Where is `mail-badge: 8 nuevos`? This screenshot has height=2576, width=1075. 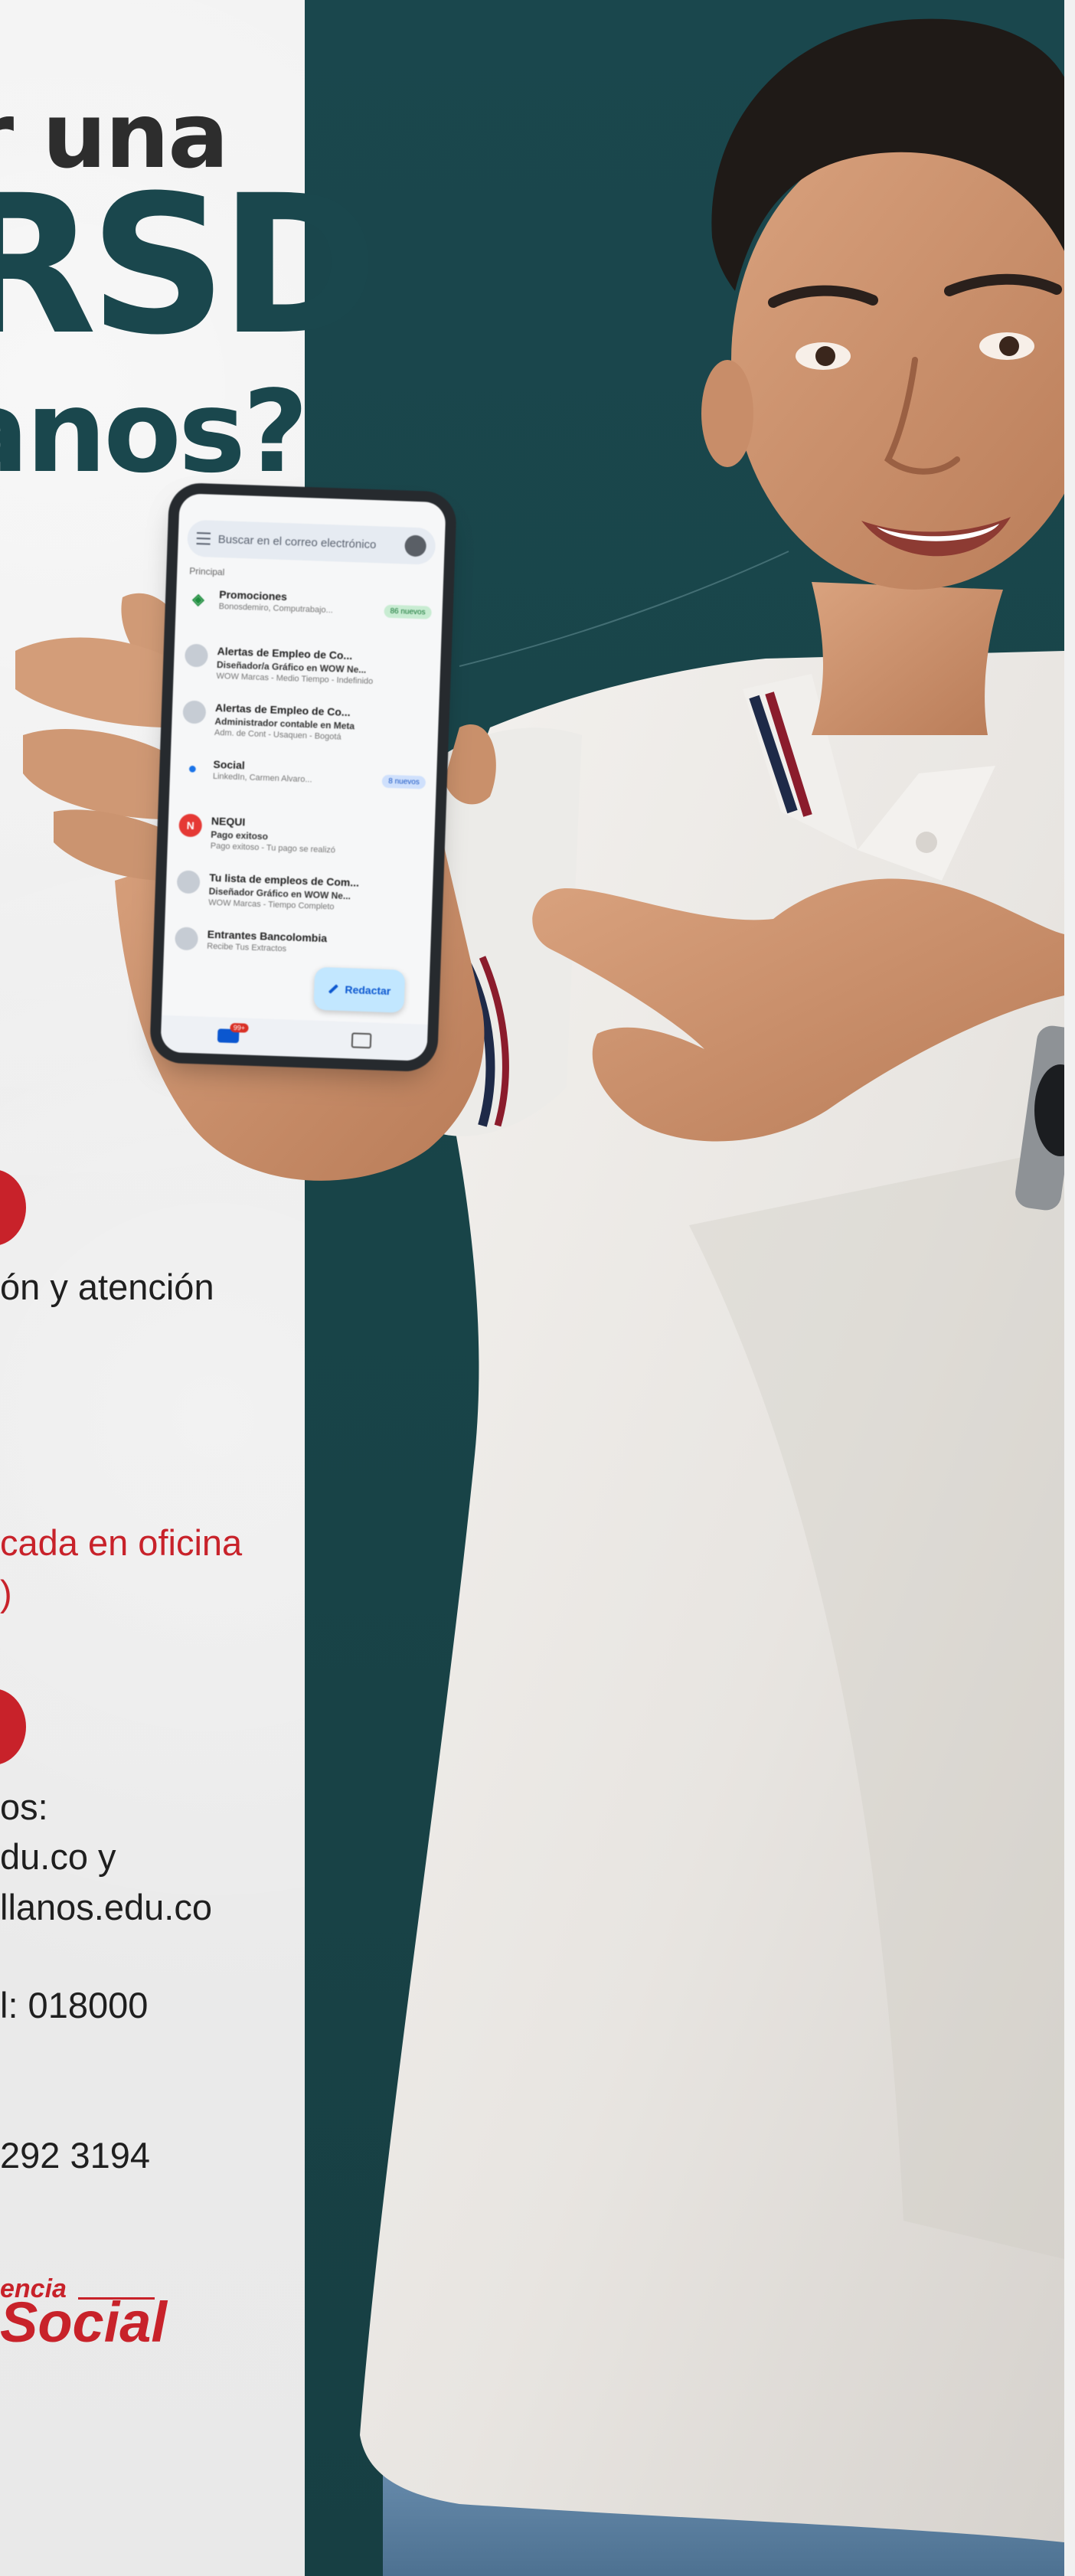 mail-badge: 8 nuevos is located at coordinates (403, 781).